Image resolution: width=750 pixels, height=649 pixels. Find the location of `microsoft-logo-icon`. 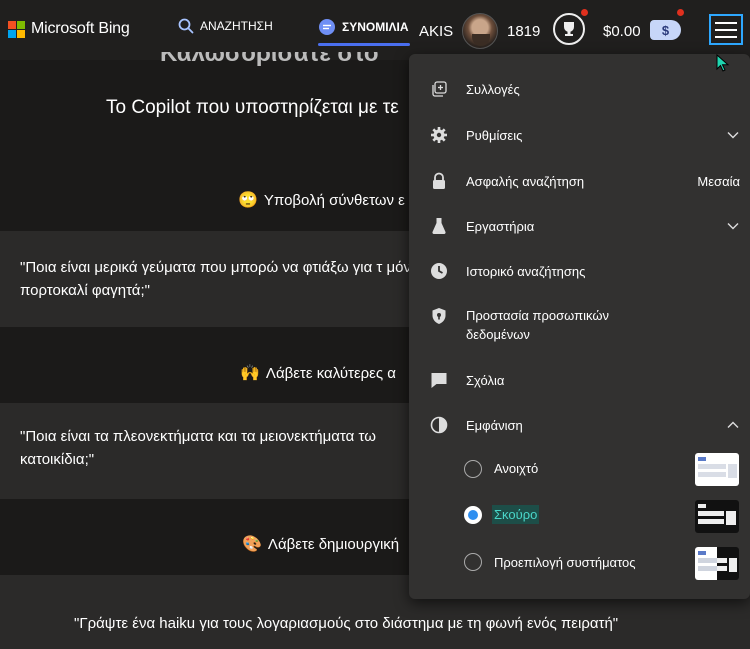

microsoft-logo-icon is located at coordinates (16, 29).